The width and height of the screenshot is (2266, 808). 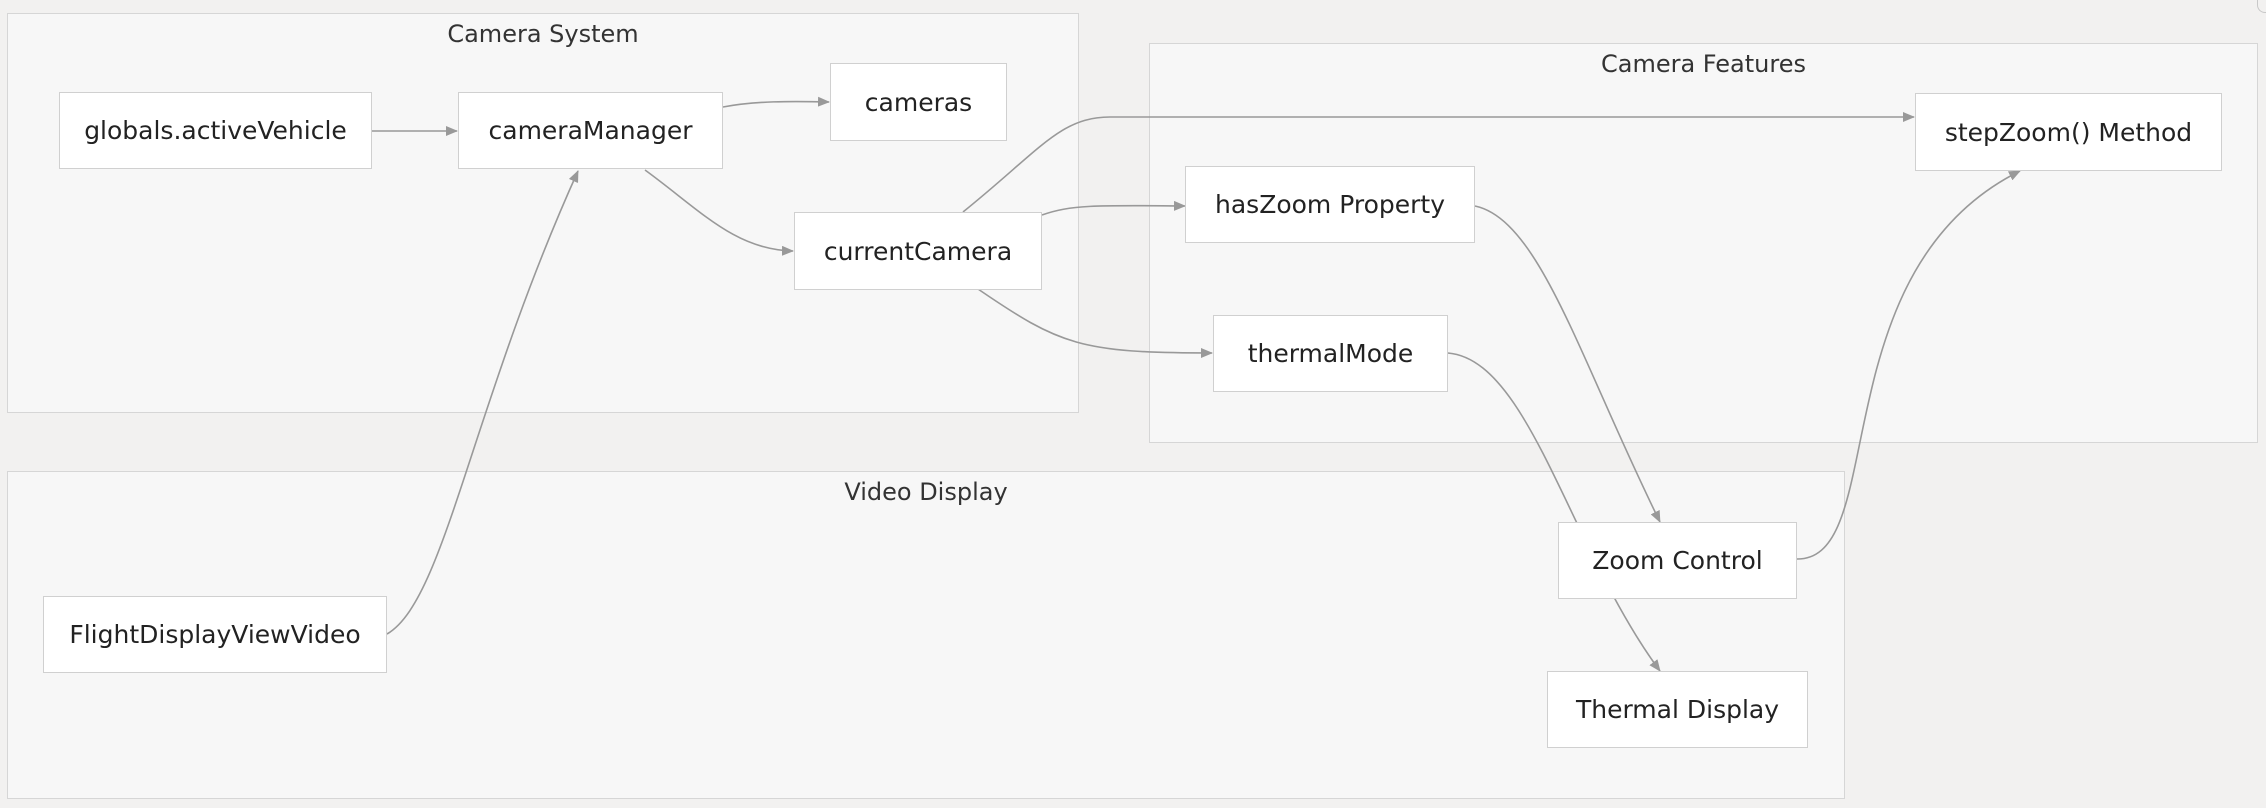 I want to click on node-label: globals.activeVehicle, so click(x=215, y=130).